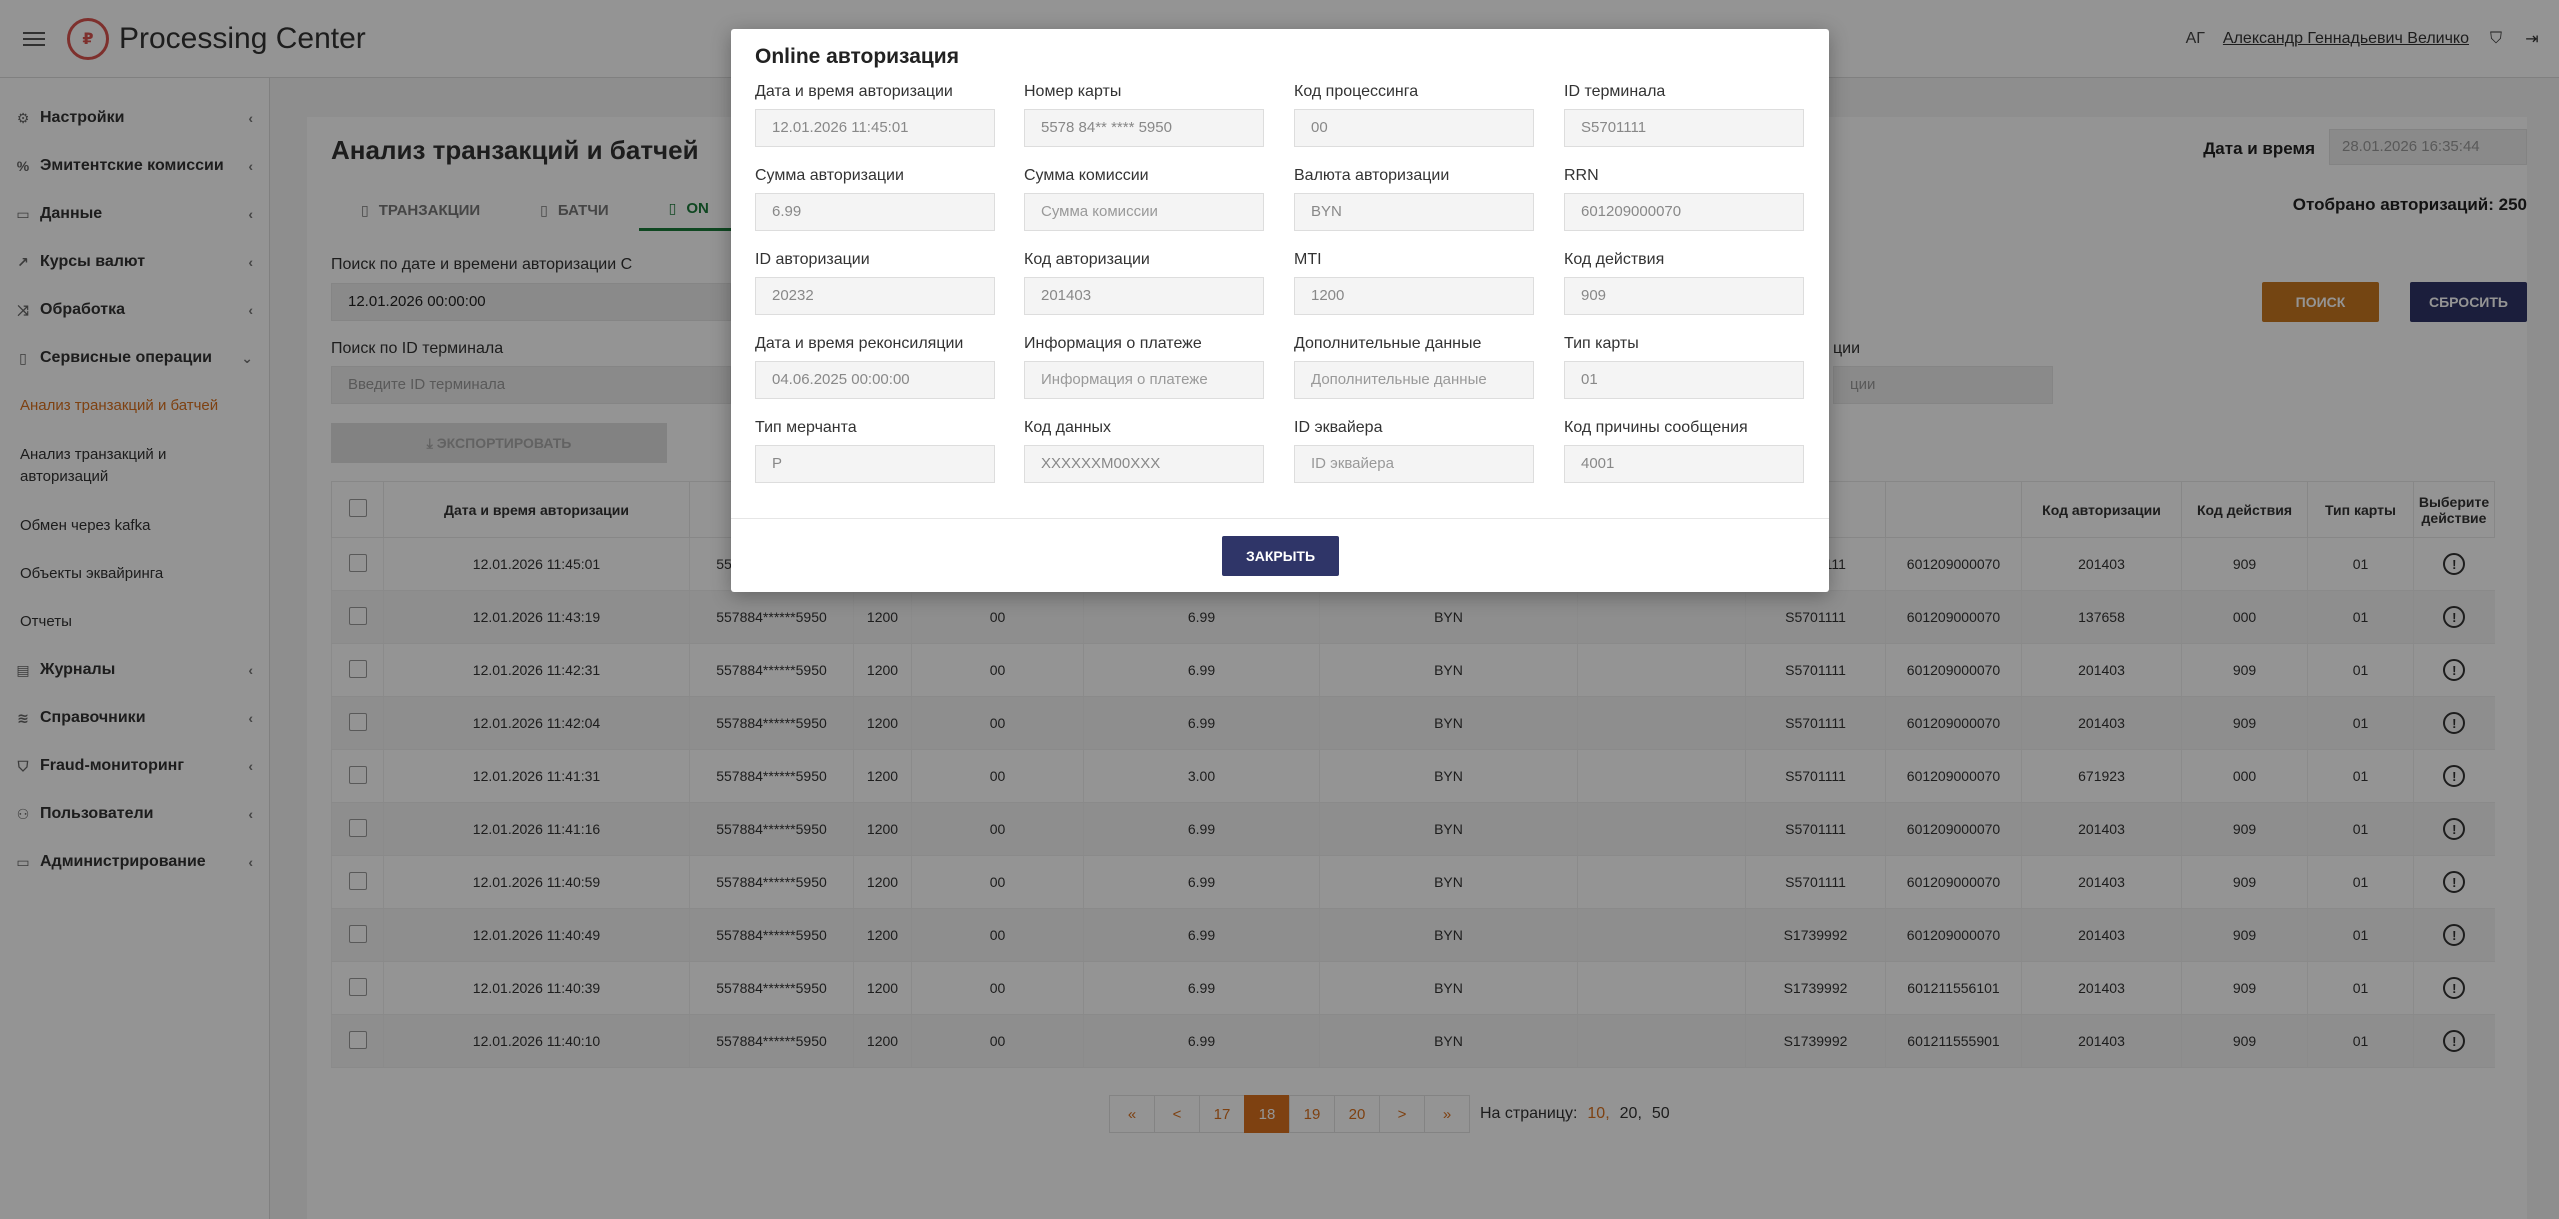 The image size is (2559, 1219). Describe the element at coordinates (1144, 296) in the screenshot. I see `field-input: 201403` at that location.